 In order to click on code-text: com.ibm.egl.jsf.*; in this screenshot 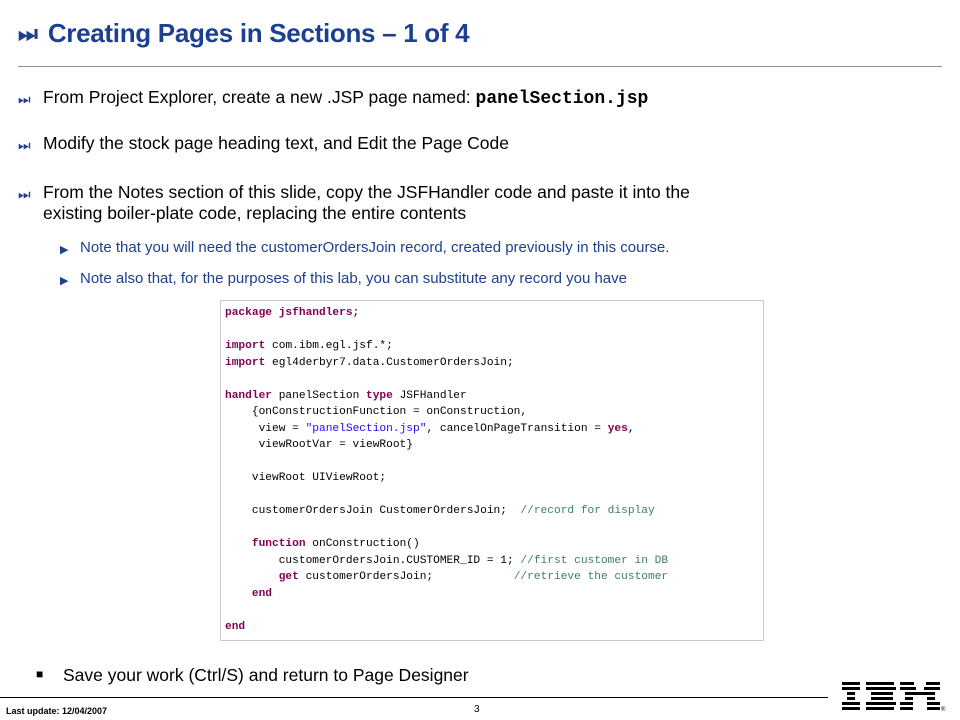, I will do `click(329, 346)`.